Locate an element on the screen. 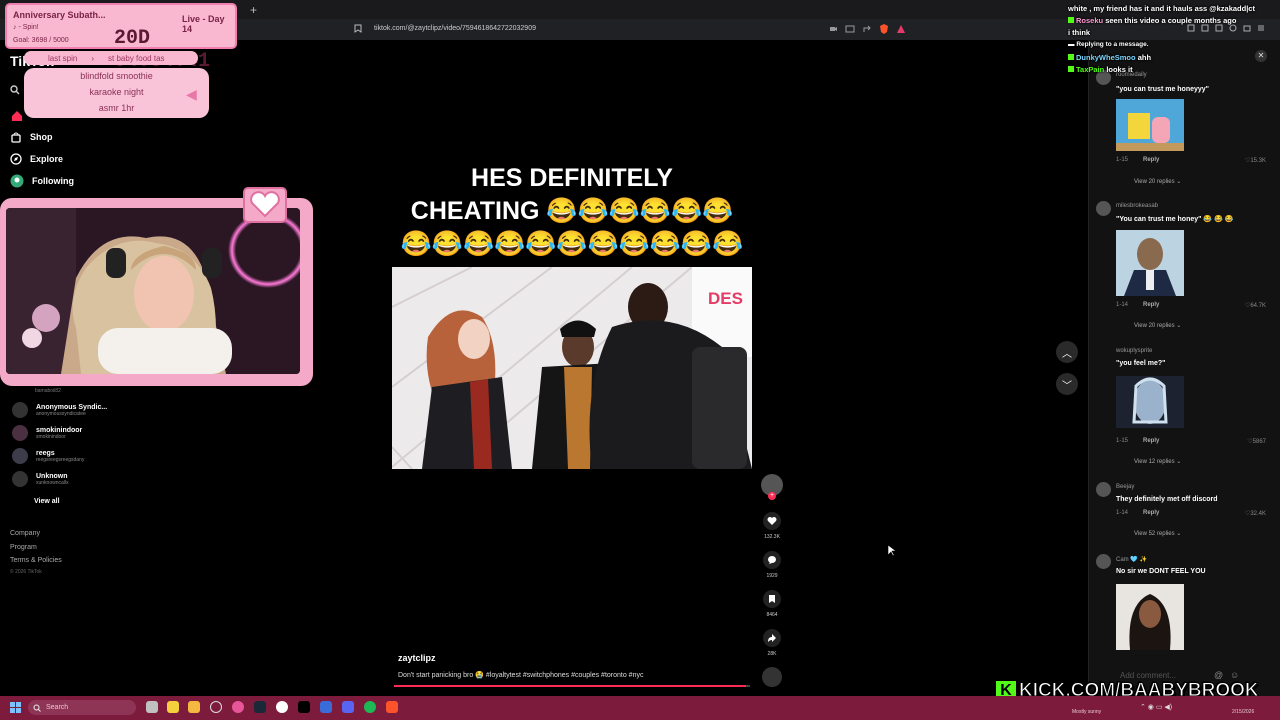  close-comments-button: ✕ is located at coordinates (1261, 56).